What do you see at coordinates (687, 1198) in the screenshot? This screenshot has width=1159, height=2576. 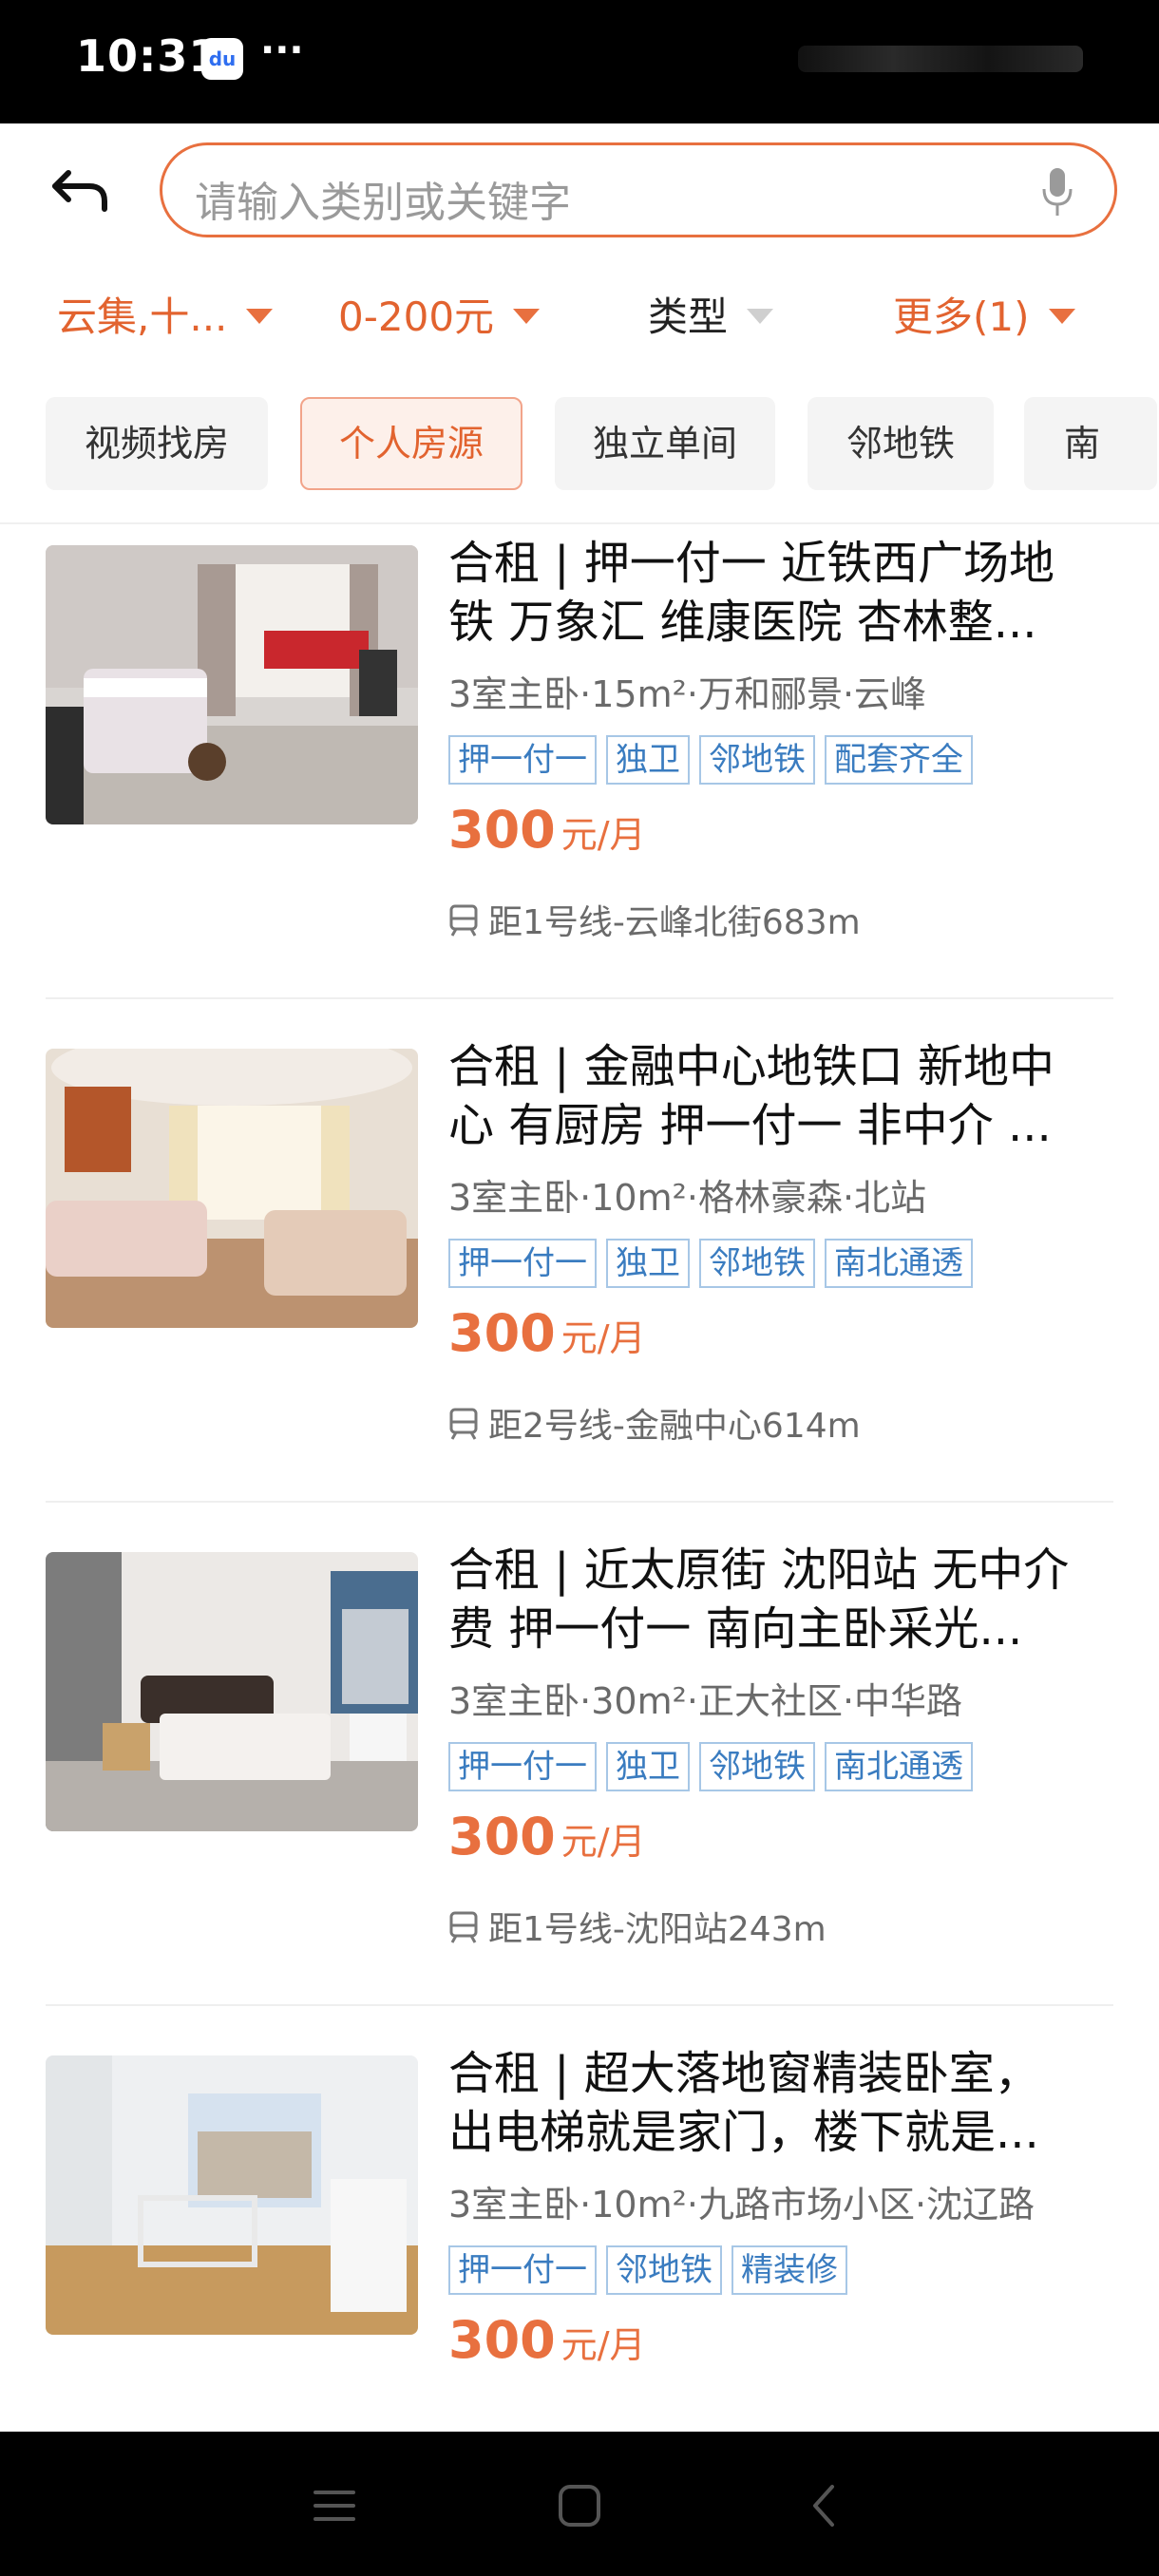 I see `listing-meta: 3室主卧·10m²·格林豪森·北站` at bounding box center [687, 1198].